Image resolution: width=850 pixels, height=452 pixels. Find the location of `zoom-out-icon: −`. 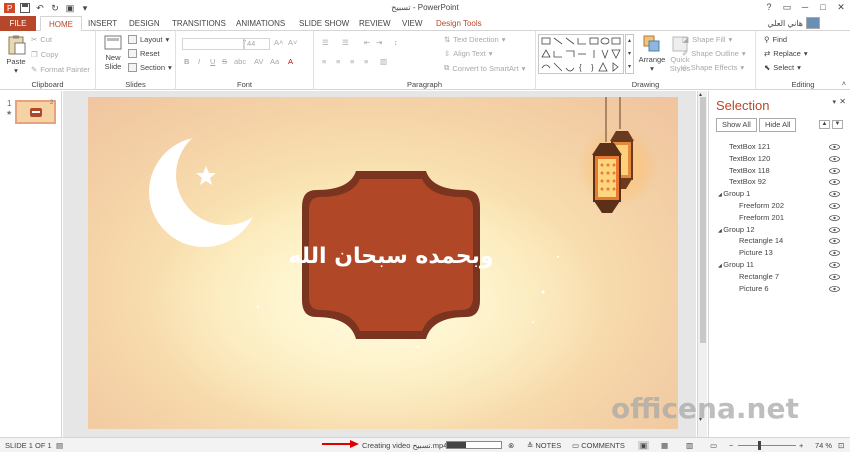

zoom-out-icon: − is located at coordinates (731, 445).